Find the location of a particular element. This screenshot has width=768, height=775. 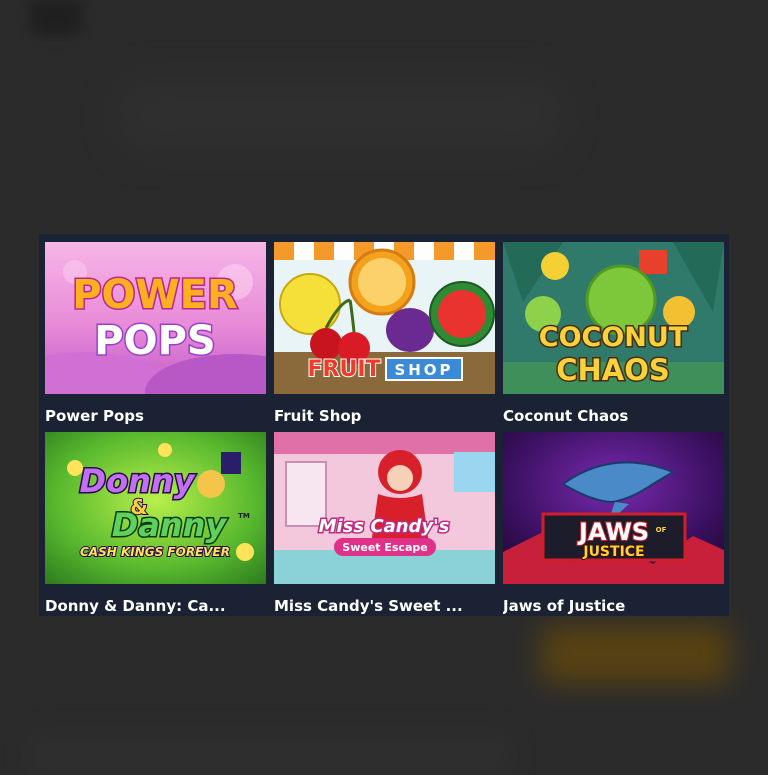

game-card-power-pops: POWER POPS Power Pops is located at coordinates (155, 335).